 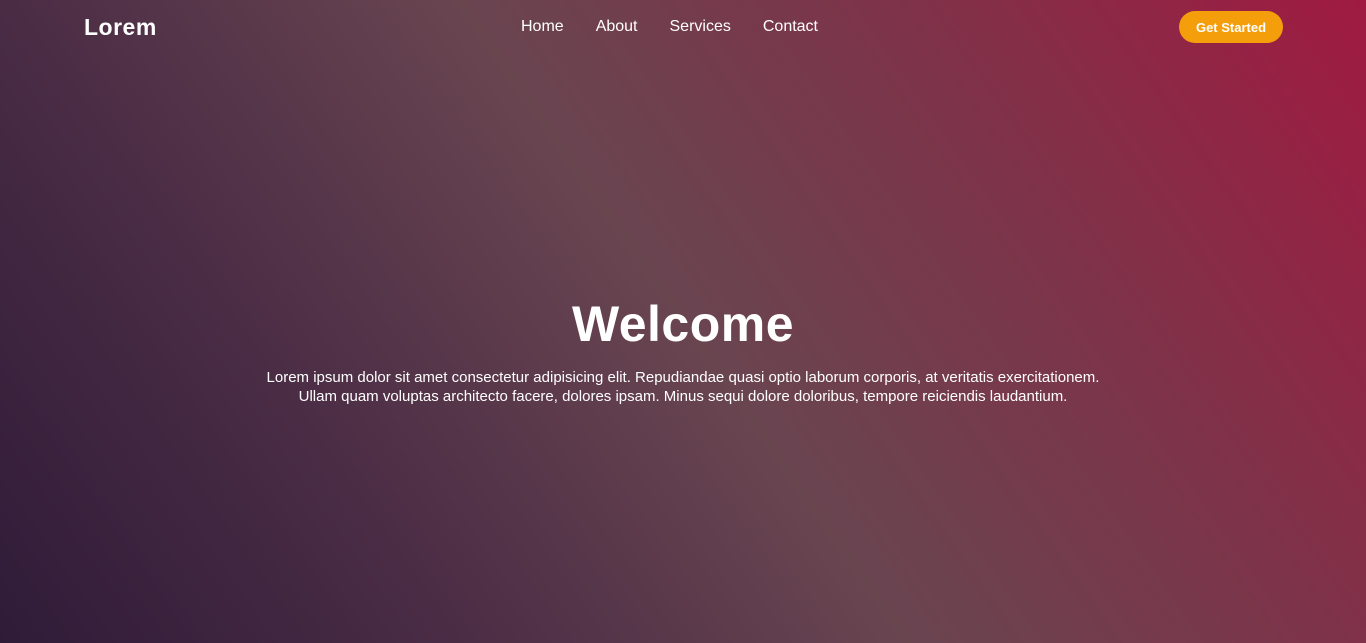 I want to click on get-started-button: Get Started, so click(x=1231, y=27).